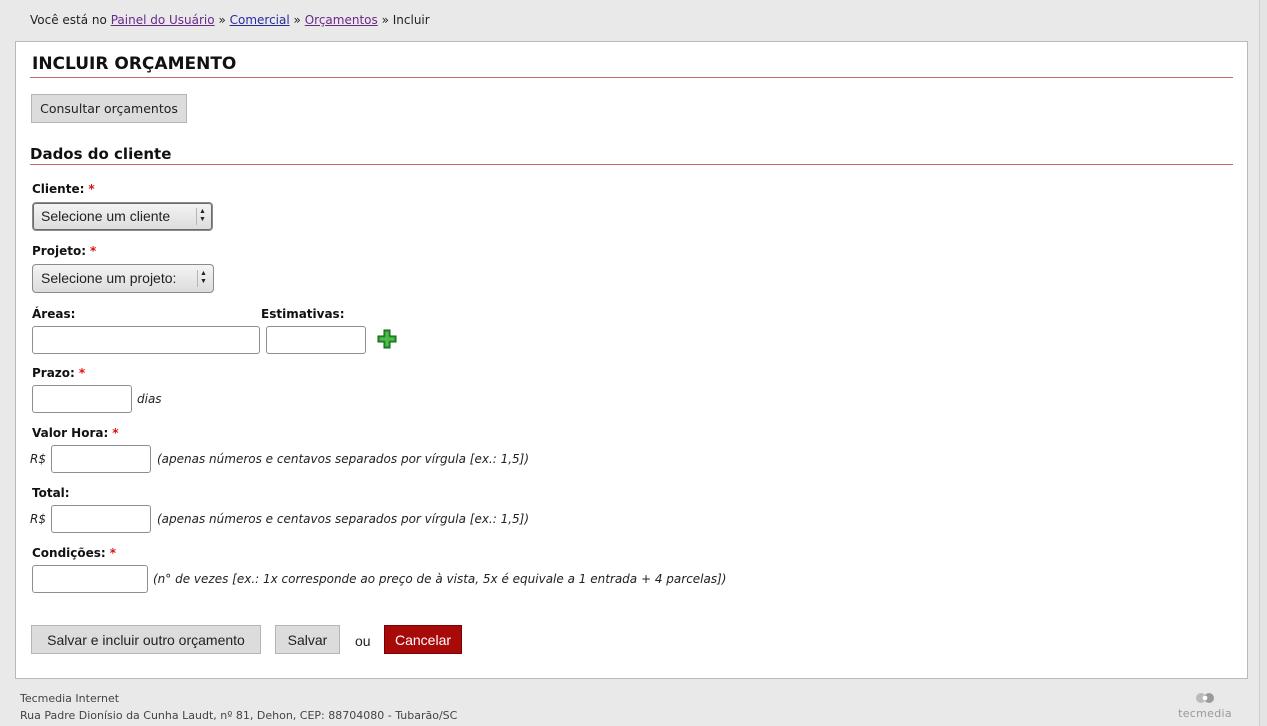 This screenshot has height=726, width=1267. I want to click on cliente-label: Cliente: *, so click(63, 189).